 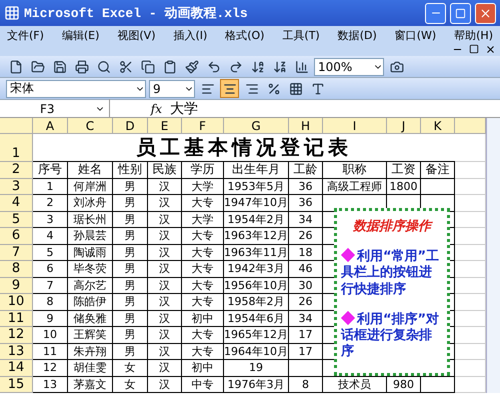 What do you see at coordinates (80, 35) in the screenshot?
I see `menu-item: 编辑(E)` at bounding box center [80, 35].